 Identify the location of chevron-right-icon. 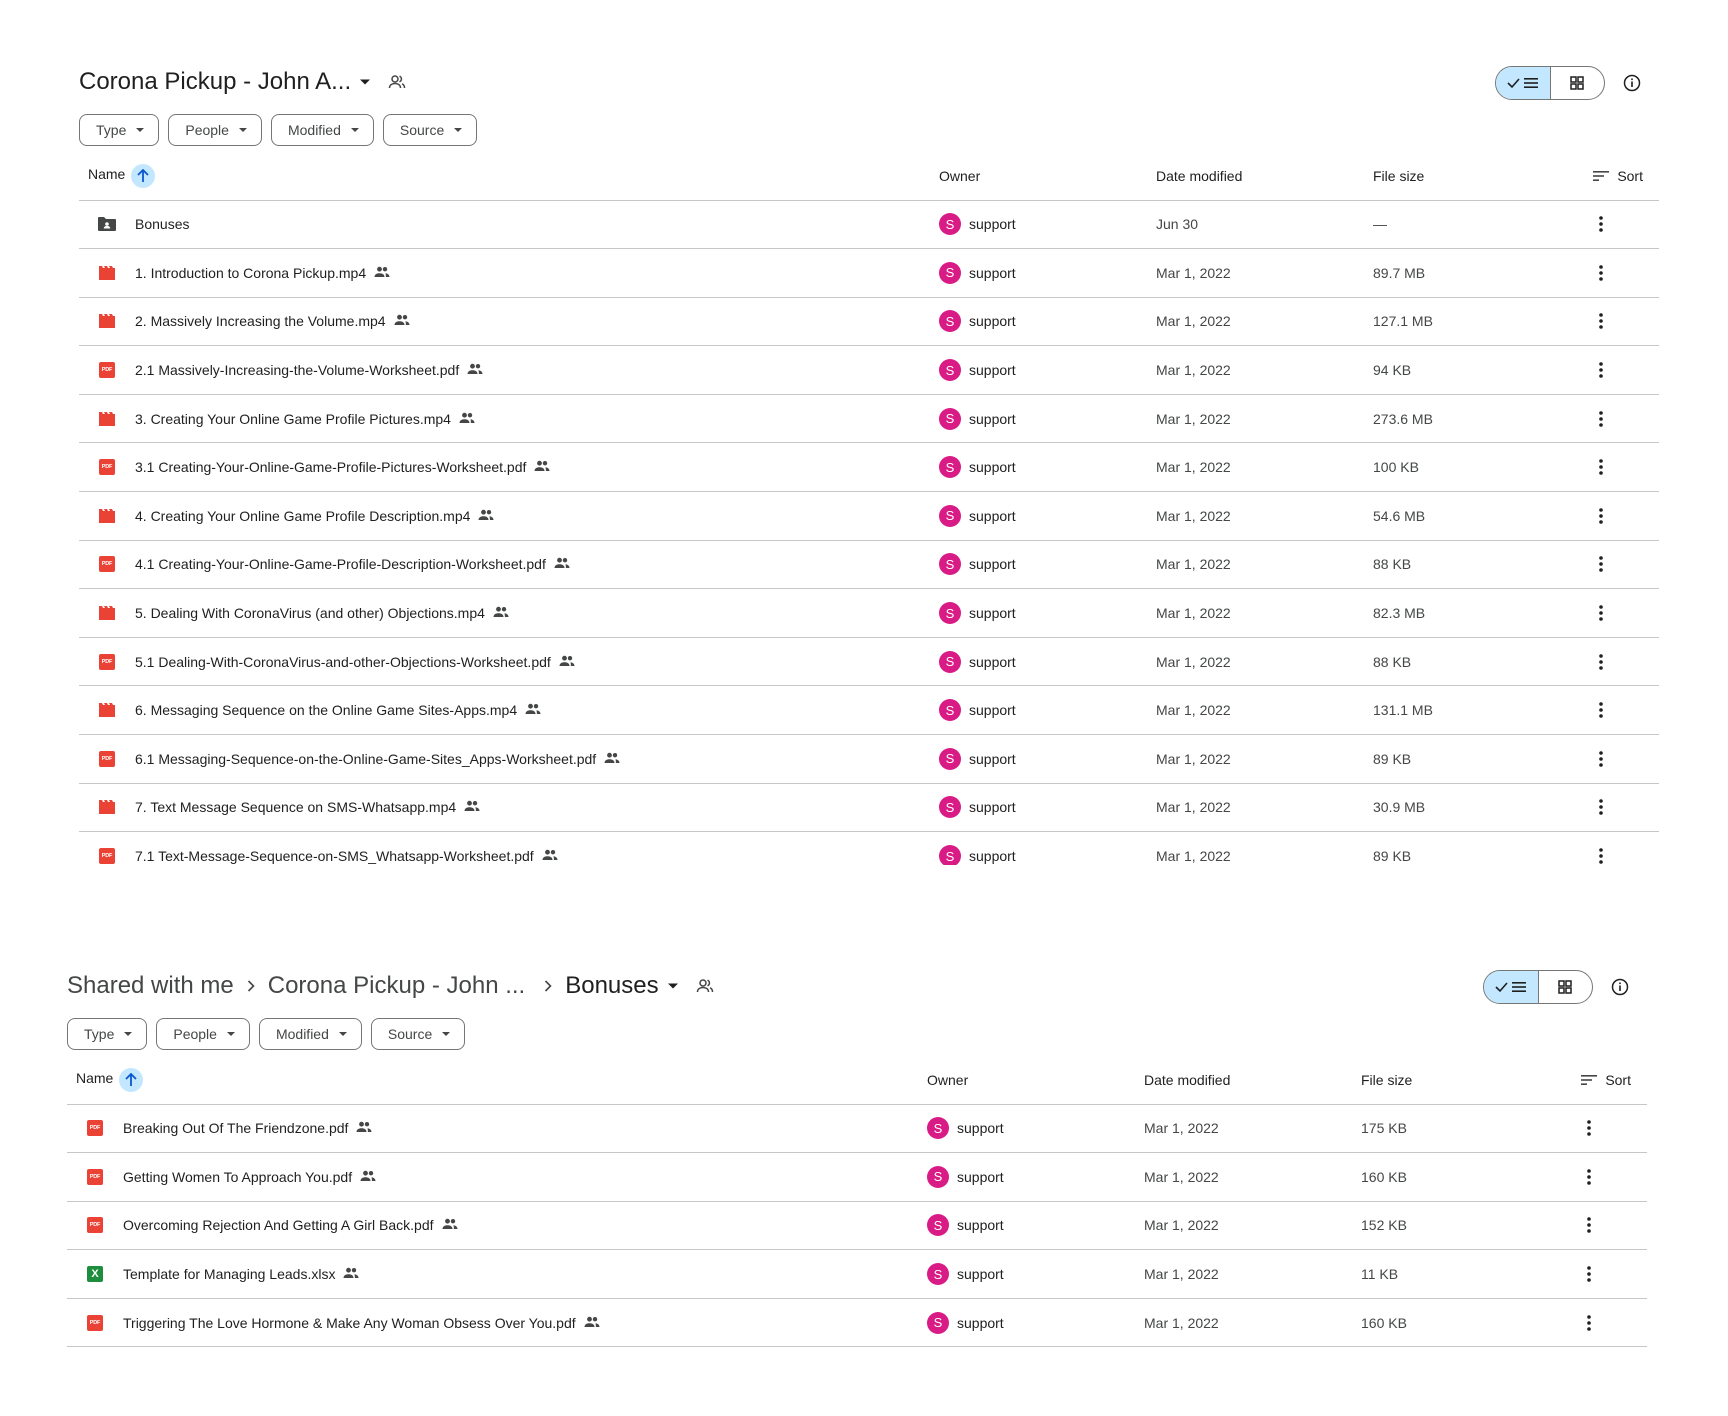
(251, 986).